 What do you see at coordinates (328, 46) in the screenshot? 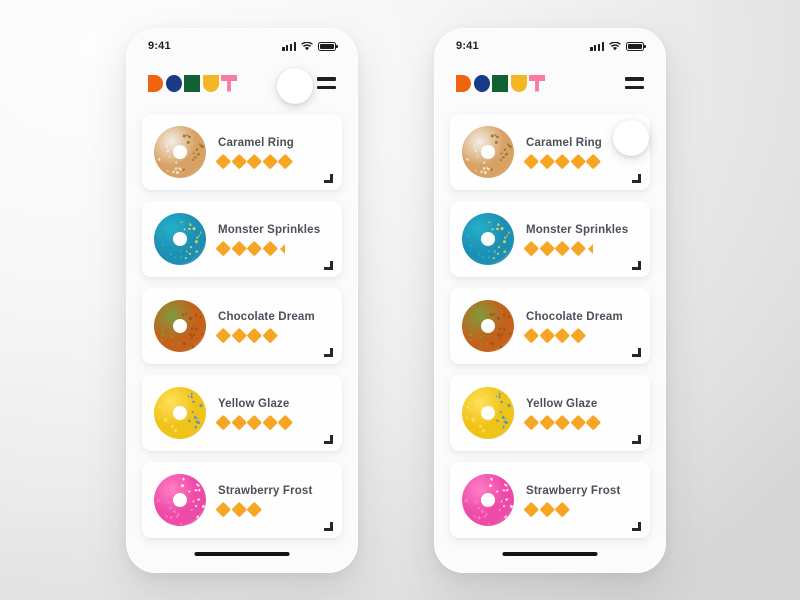
I see `battery-icon` at bounding box center [328, 46].